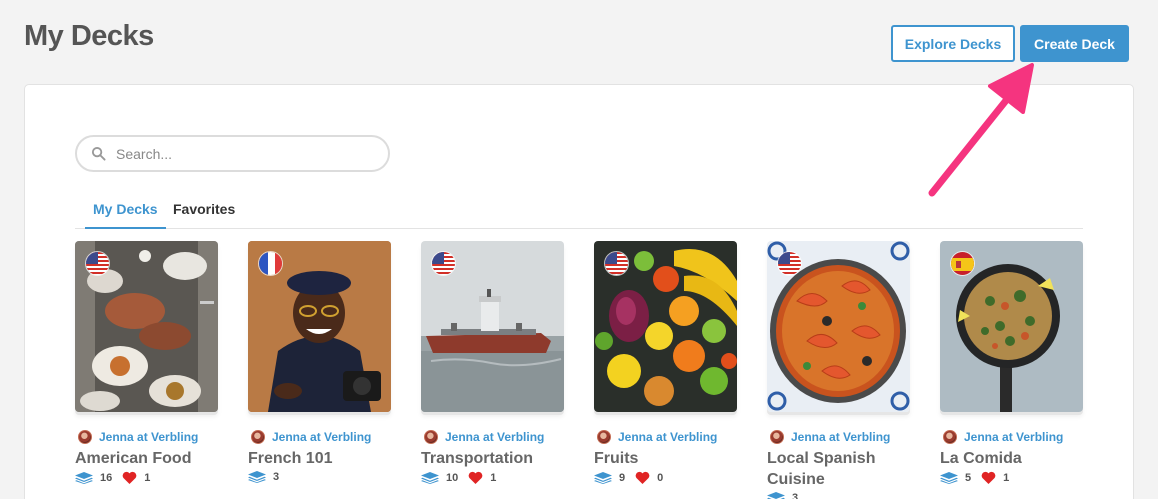 The width and height of the screenshot is (1158, 499). I want to click on deck-card-fruits: Jenna at Verbling Fruits 9 0, so click(665, 362).